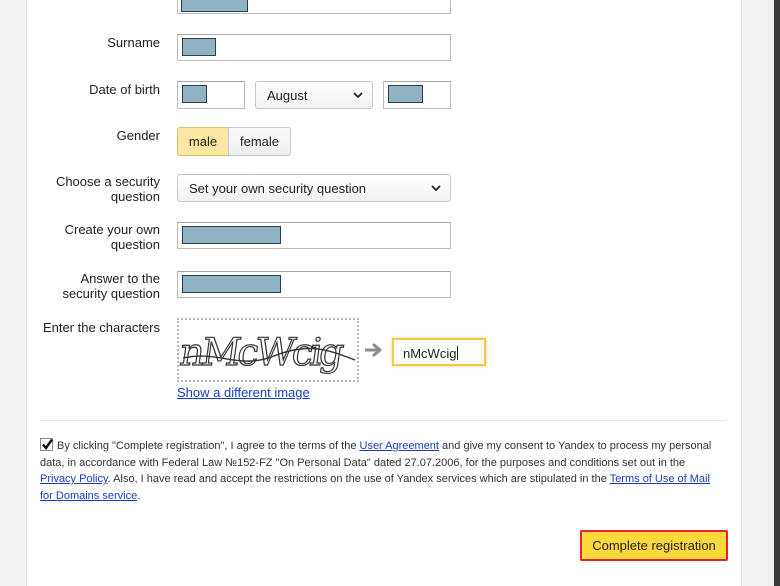 The image size is (780, 586). What do you see at coordinates (373, 350) in the screenshot?
I see `arrow-right-icon` at bounding box center [373, 350].